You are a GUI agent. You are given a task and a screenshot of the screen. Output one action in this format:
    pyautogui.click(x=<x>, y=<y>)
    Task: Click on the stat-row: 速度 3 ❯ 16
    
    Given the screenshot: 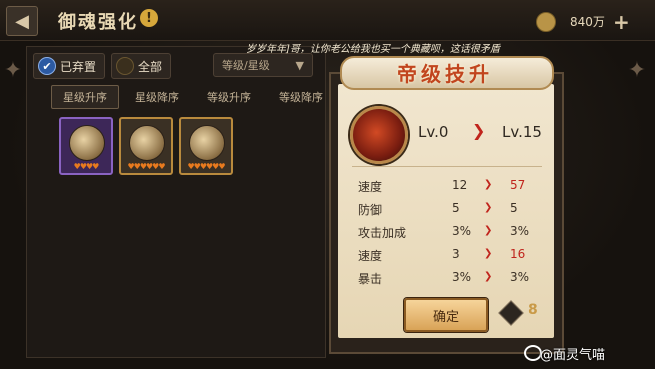 What is the action you would take?
    pyautogui.click(x=448, y=256)
    